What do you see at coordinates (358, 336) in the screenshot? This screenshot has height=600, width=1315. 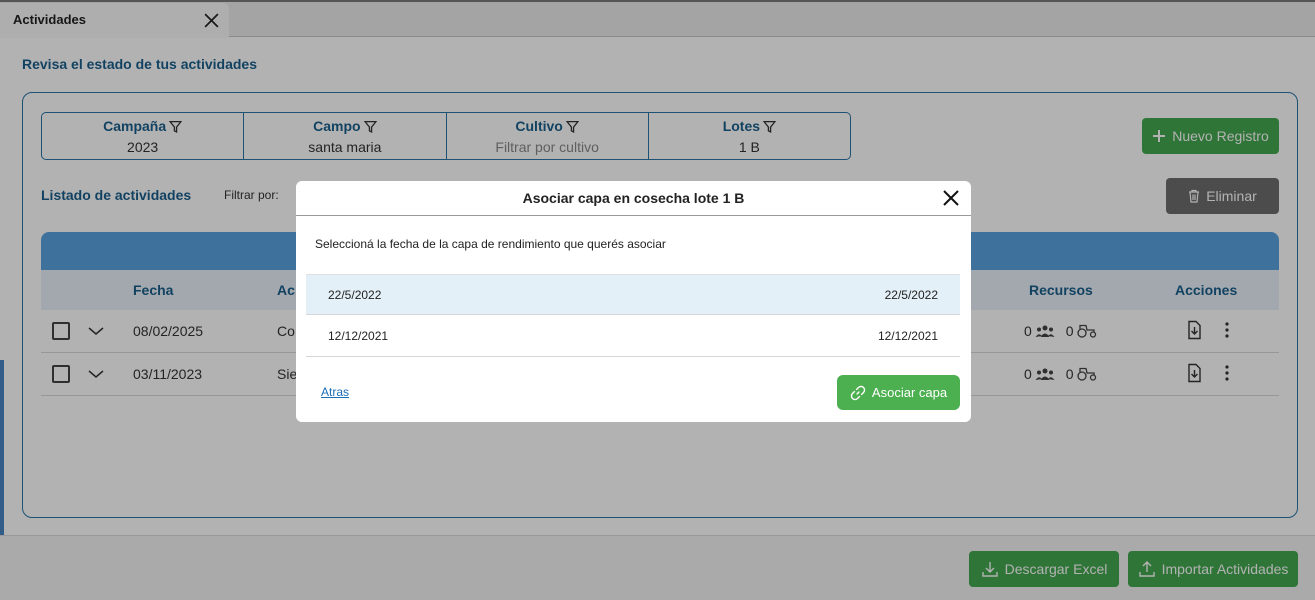 I see `option-date-left: 12/12/2021` at bounding box center [358, 336].